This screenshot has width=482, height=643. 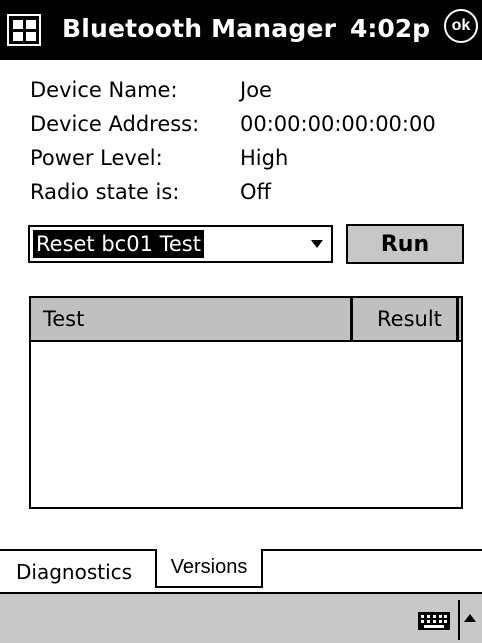 I want to click on run-button: Run, so click(x=405, y=244).